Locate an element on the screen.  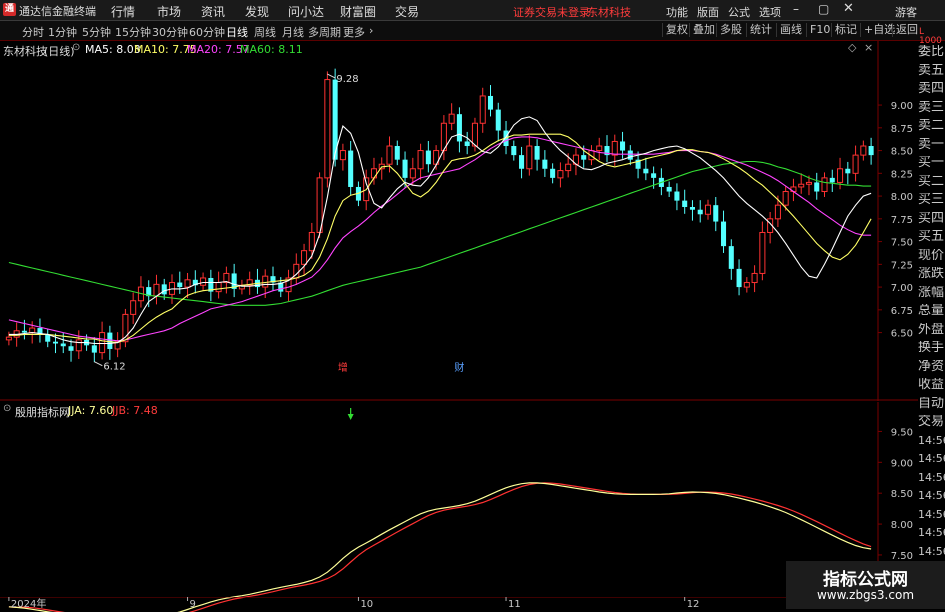
side-panel-label: 现价 is located at coordinates (931, 255).